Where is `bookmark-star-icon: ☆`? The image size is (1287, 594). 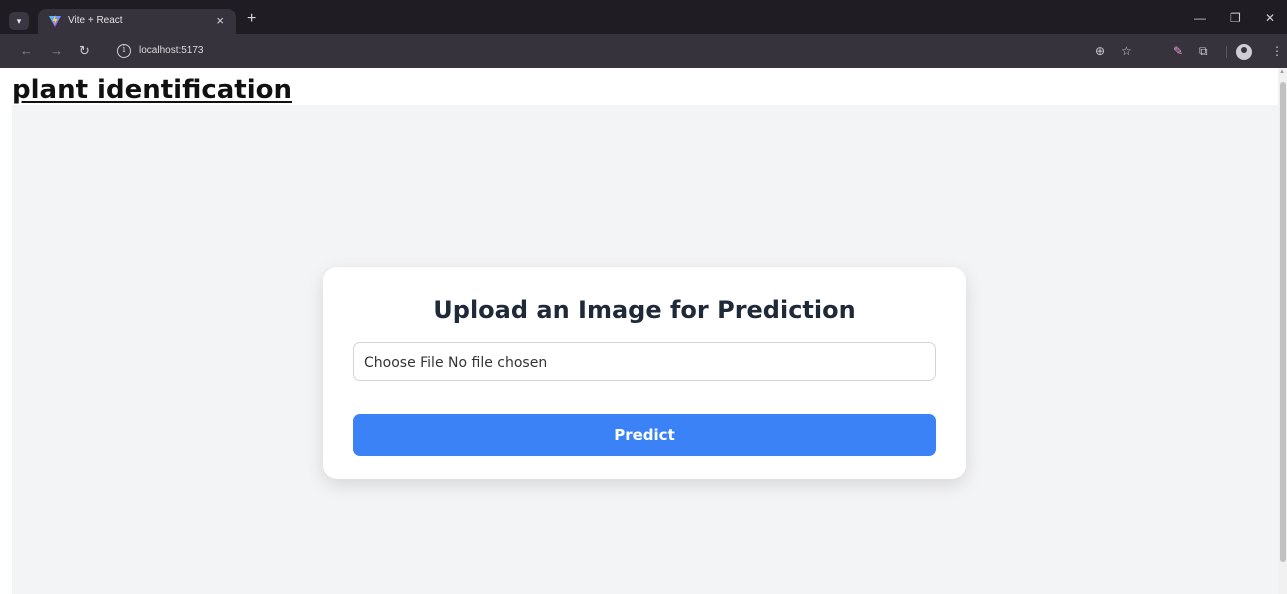 bookmark-star-icon: ☆ is located at coordinates (1126, 51).